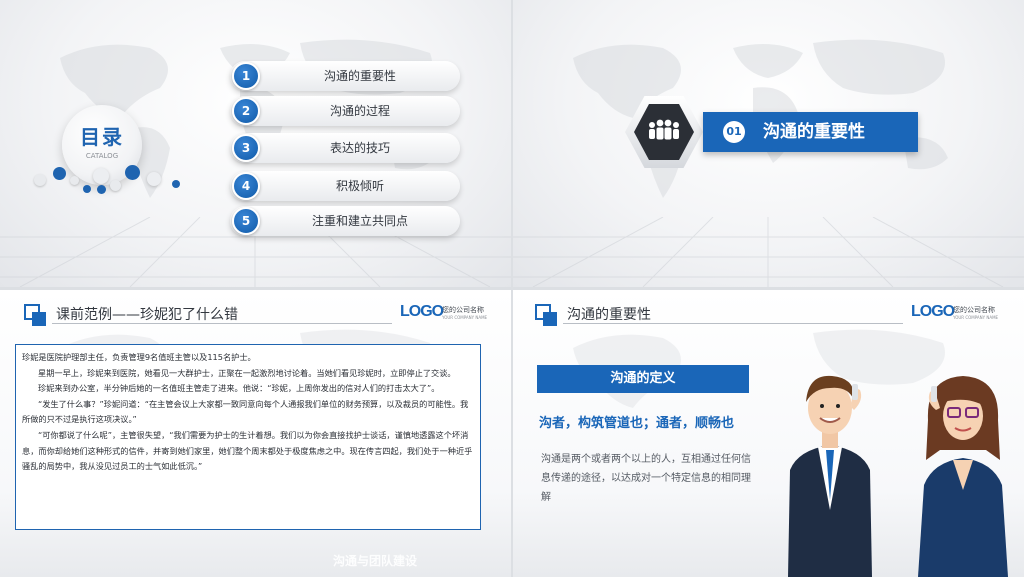 This screenshot has height=577, width=1024. What do you see at coordinates (898, 476) in the screenshot?
I see `business-people-illustration` at bounding box center [898, 476].